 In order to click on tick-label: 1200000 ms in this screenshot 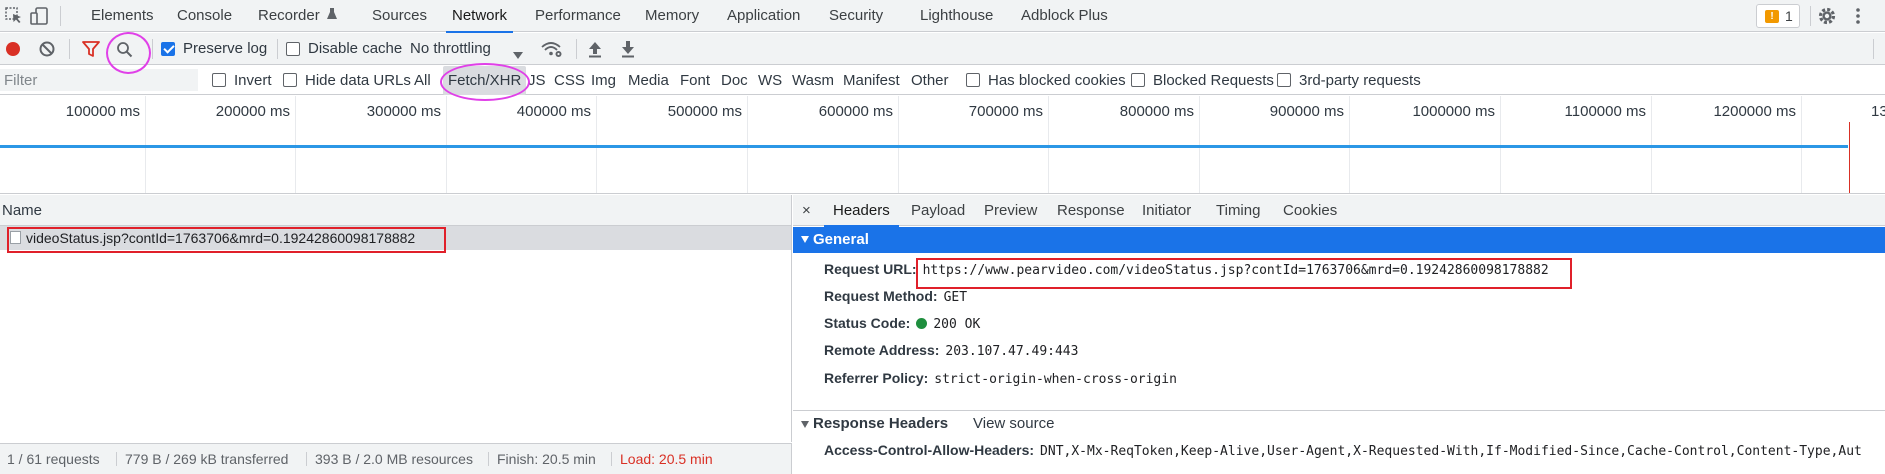, I will do `click(1754, 111)`.